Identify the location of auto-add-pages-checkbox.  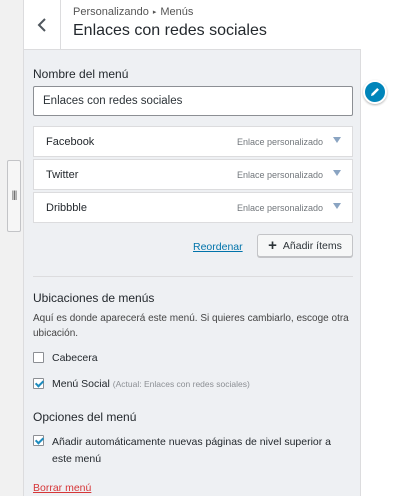
(38, 440).